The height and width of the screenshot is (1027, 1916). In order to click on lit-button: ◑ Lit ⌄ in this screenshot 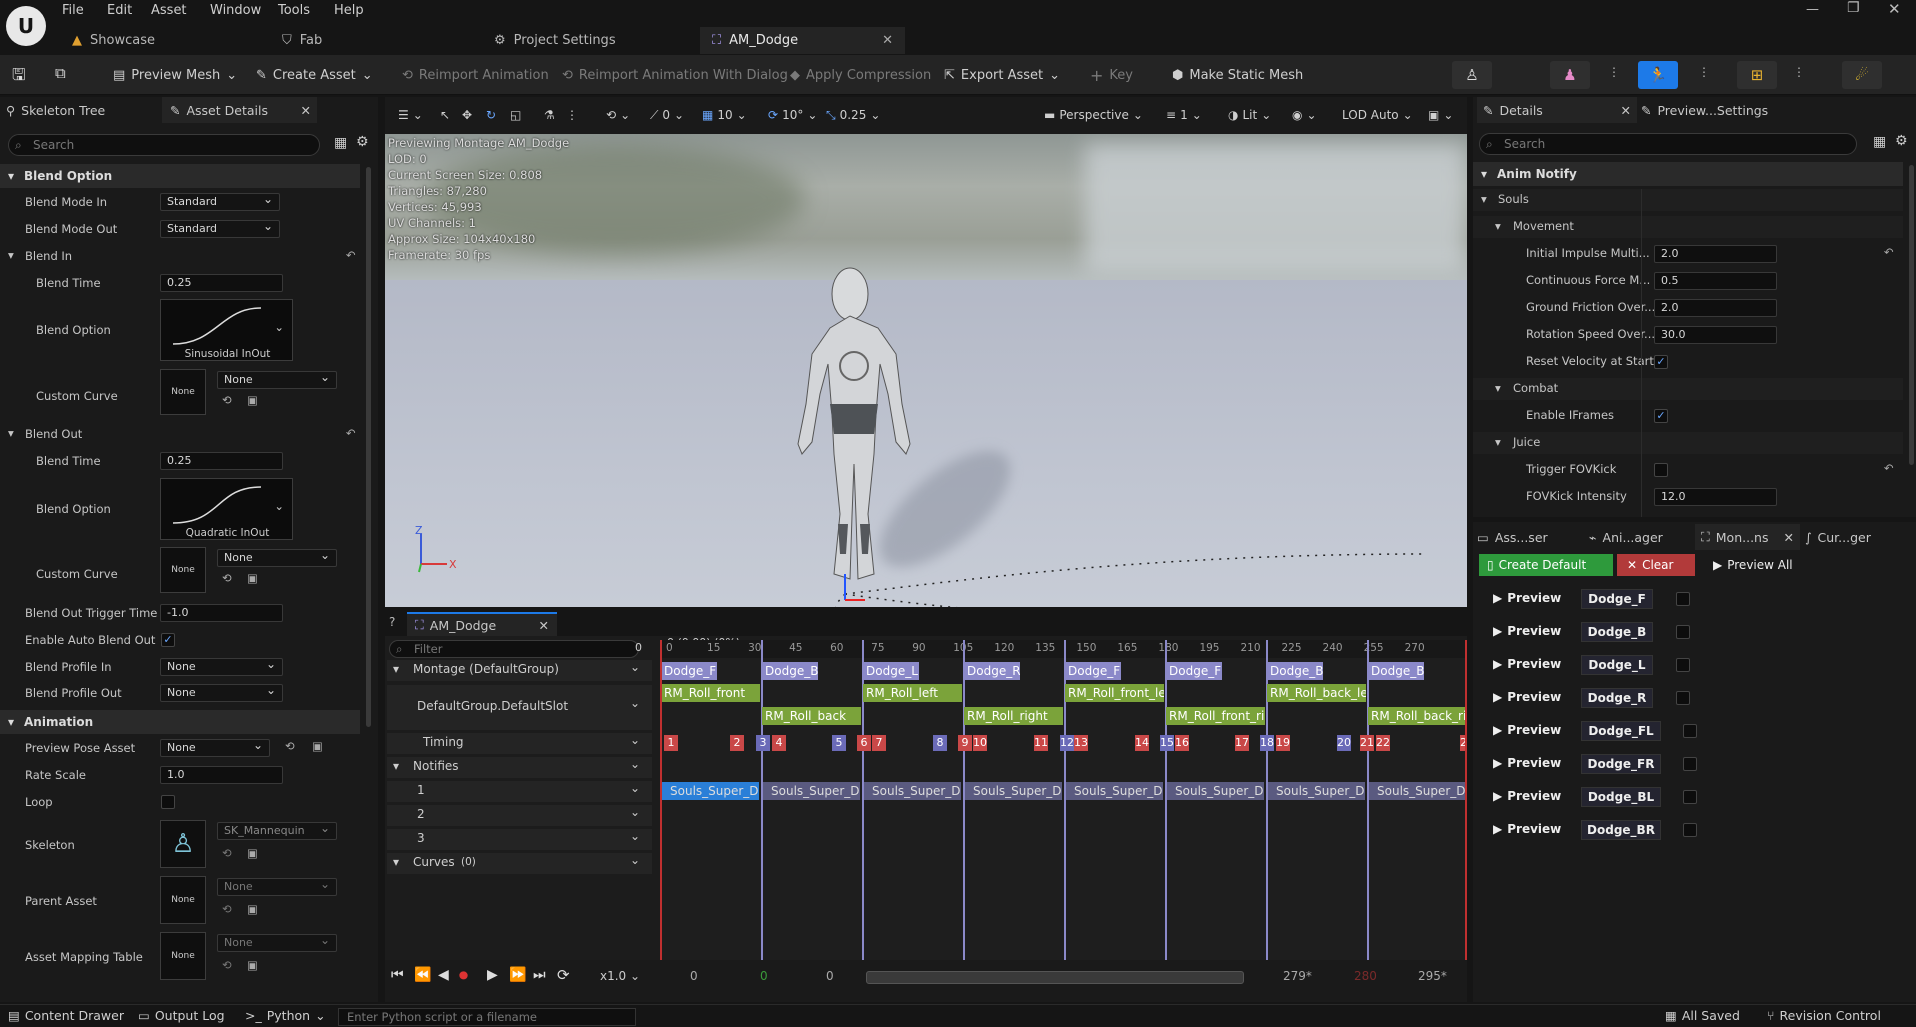, I will do `click(1249, 115)`.